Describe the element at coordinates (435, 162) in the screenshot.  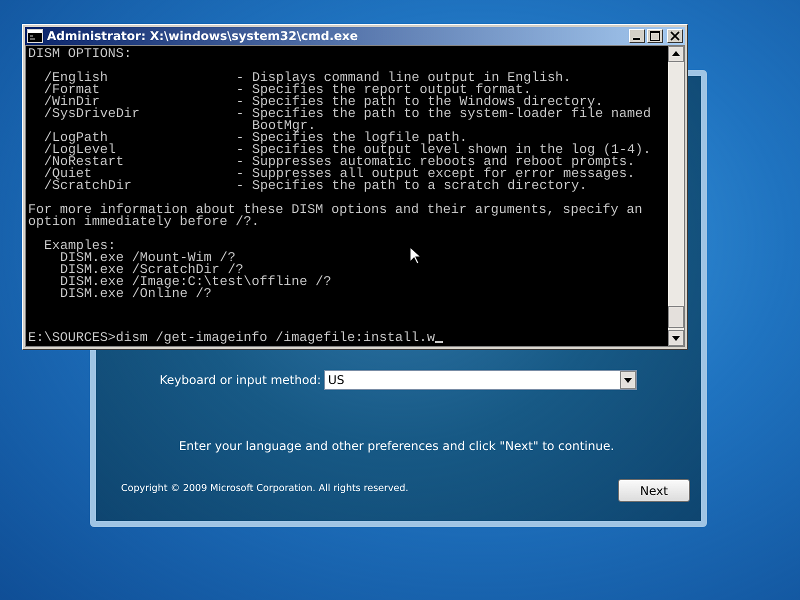
I see `option-description: - Suppresses automatic reboots and reboot prompts.` at that location.